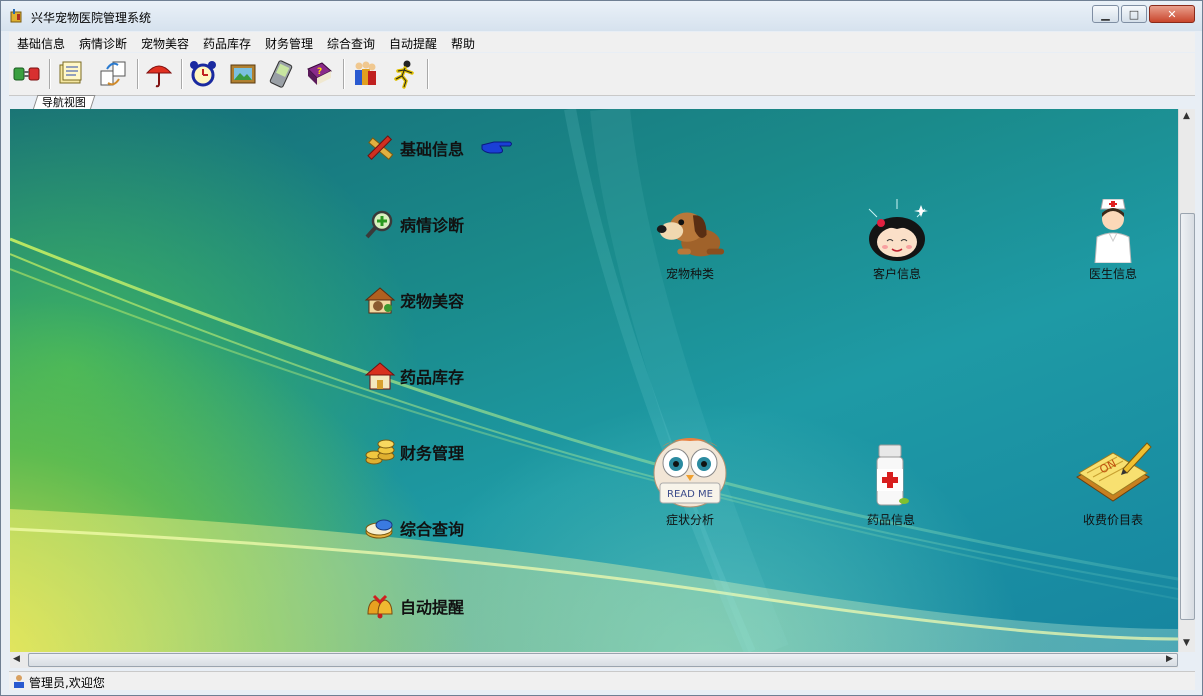 The width and height of the screenshot is (1203, 696). What do you see at coordinates (896, 274) in the screenshot?
I see `func-label: 客户信息` at bounding box center [896, 274].